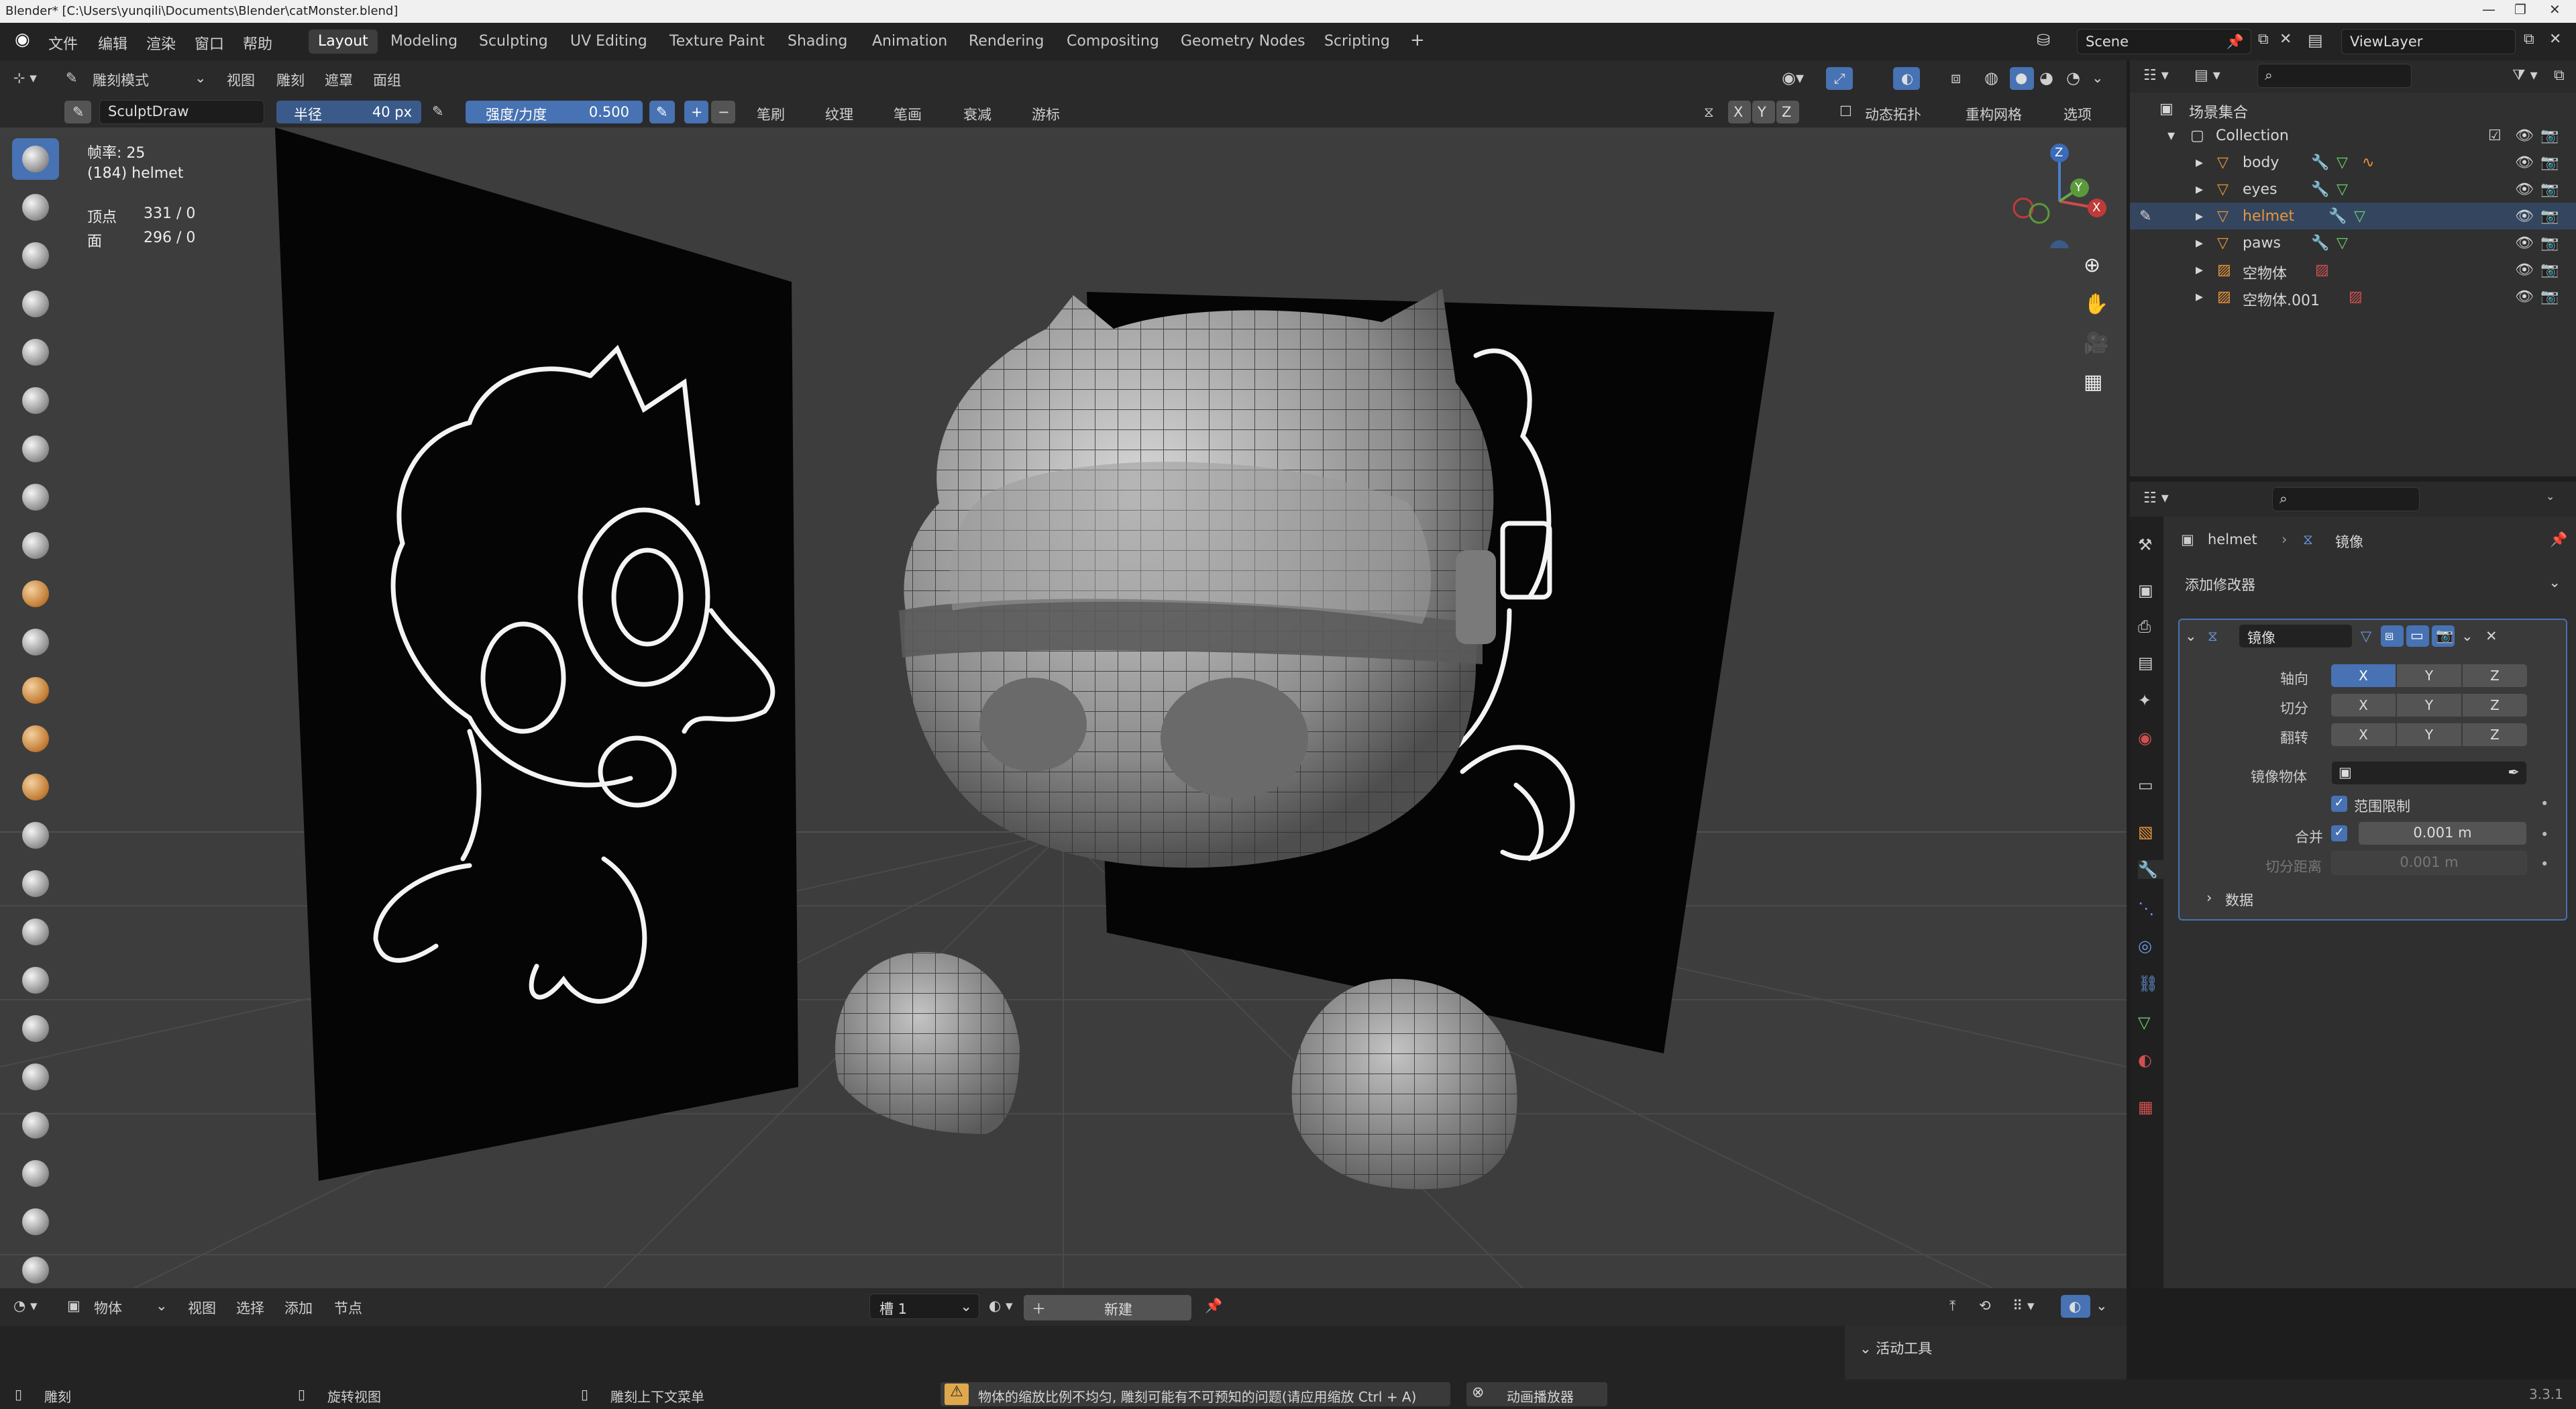 Image resolution: width=2576 pixels, height=1409 pixels. Describe the element at coordinates (2171, 135) in the screenshot. I see `expand-arrow-icon: ▾` at that location.